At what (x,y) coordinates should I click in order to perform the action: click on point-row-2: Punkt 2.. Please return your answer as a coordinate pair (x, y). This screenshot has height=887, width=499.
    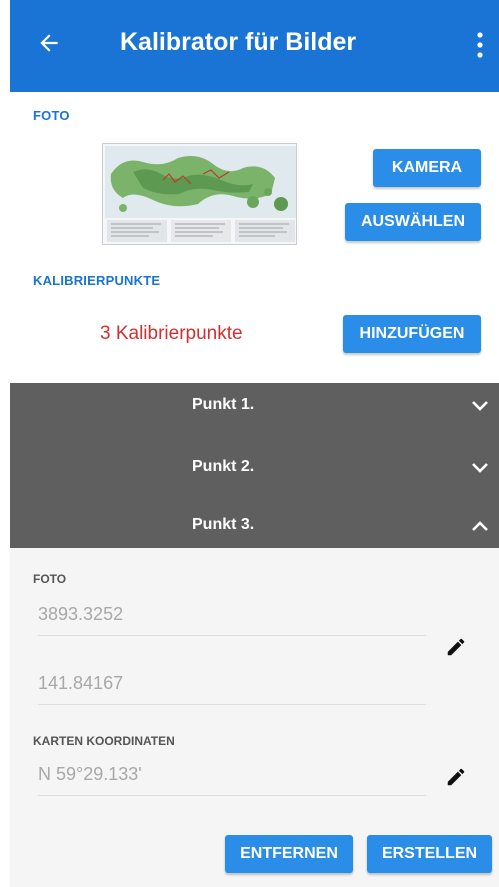
    Looking at the image, I should click on (254, 468).